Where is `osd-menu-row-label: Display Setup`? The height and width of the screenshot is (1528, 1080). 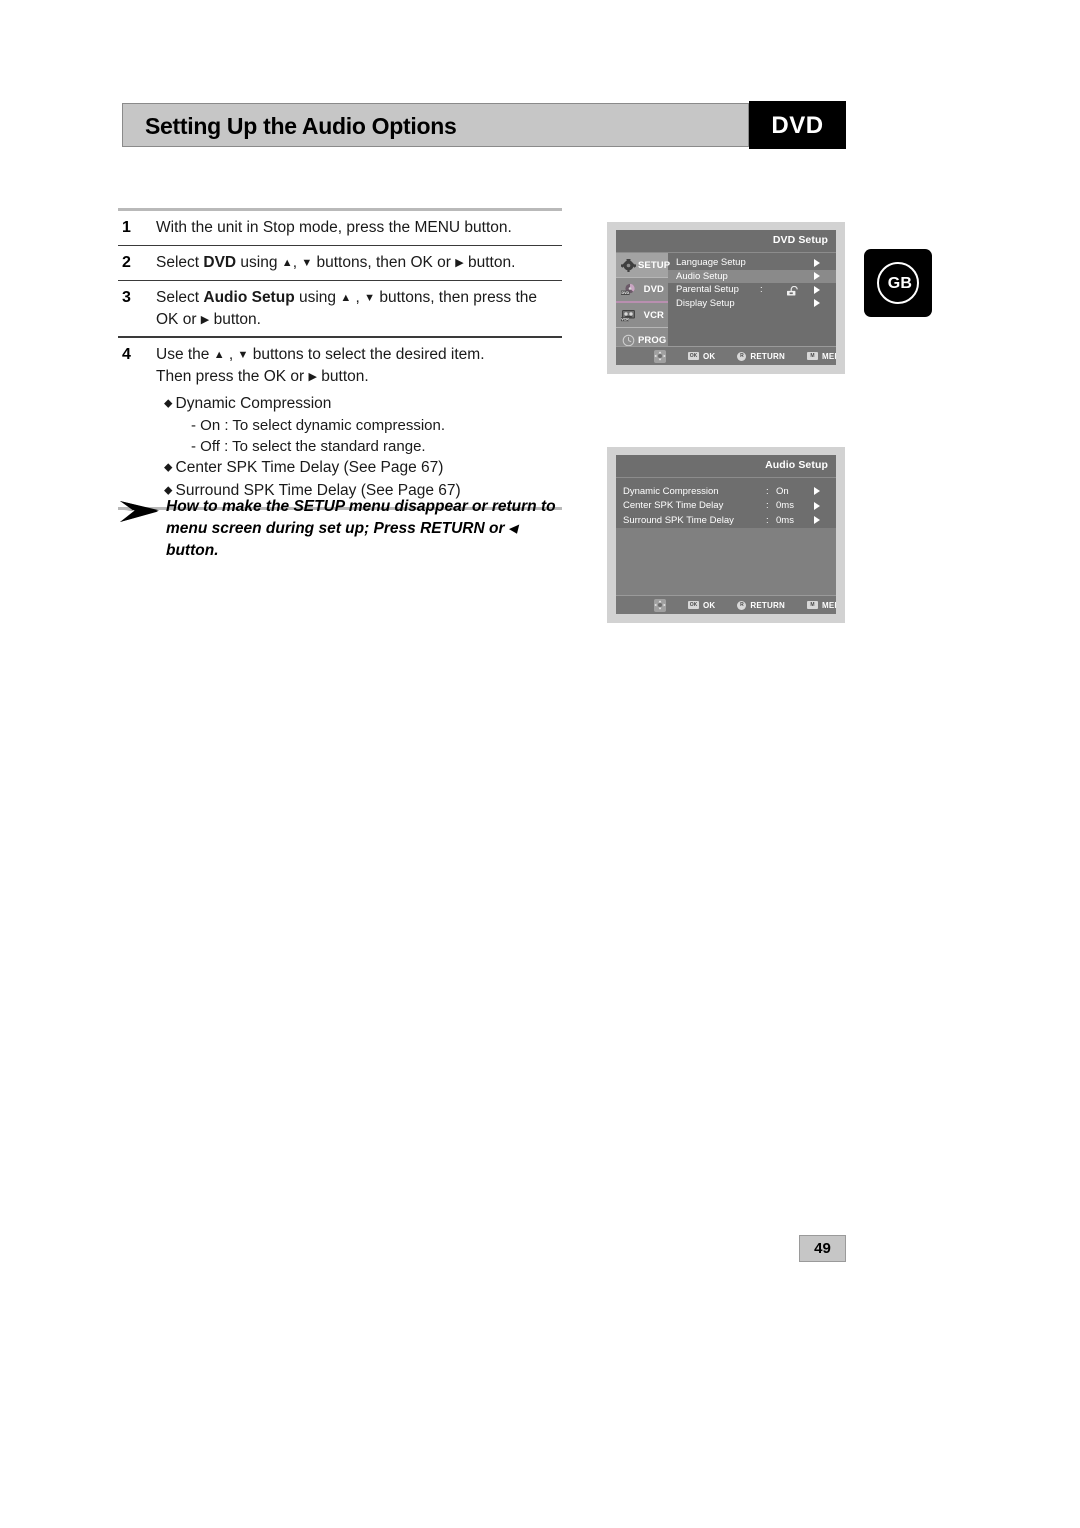 osd-menu-row-label: Display Setup is located at coordinates (705, 303).